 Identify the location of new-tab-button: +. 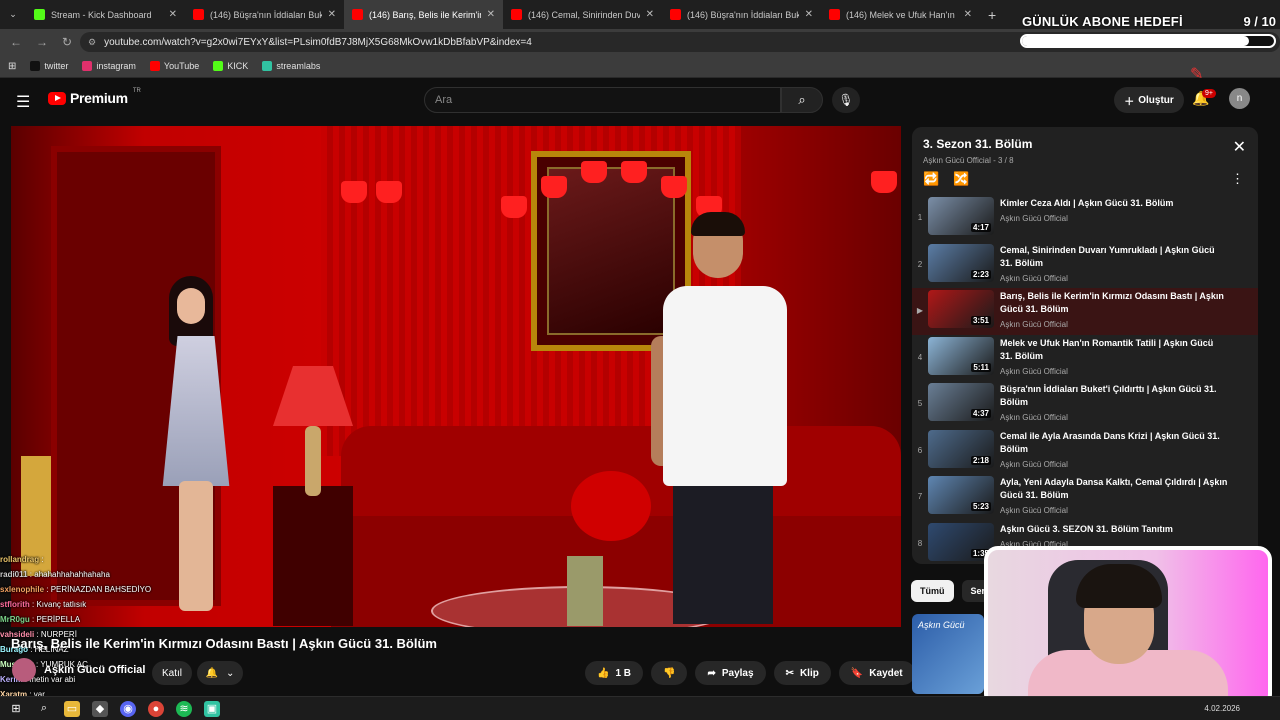
(992, 15).